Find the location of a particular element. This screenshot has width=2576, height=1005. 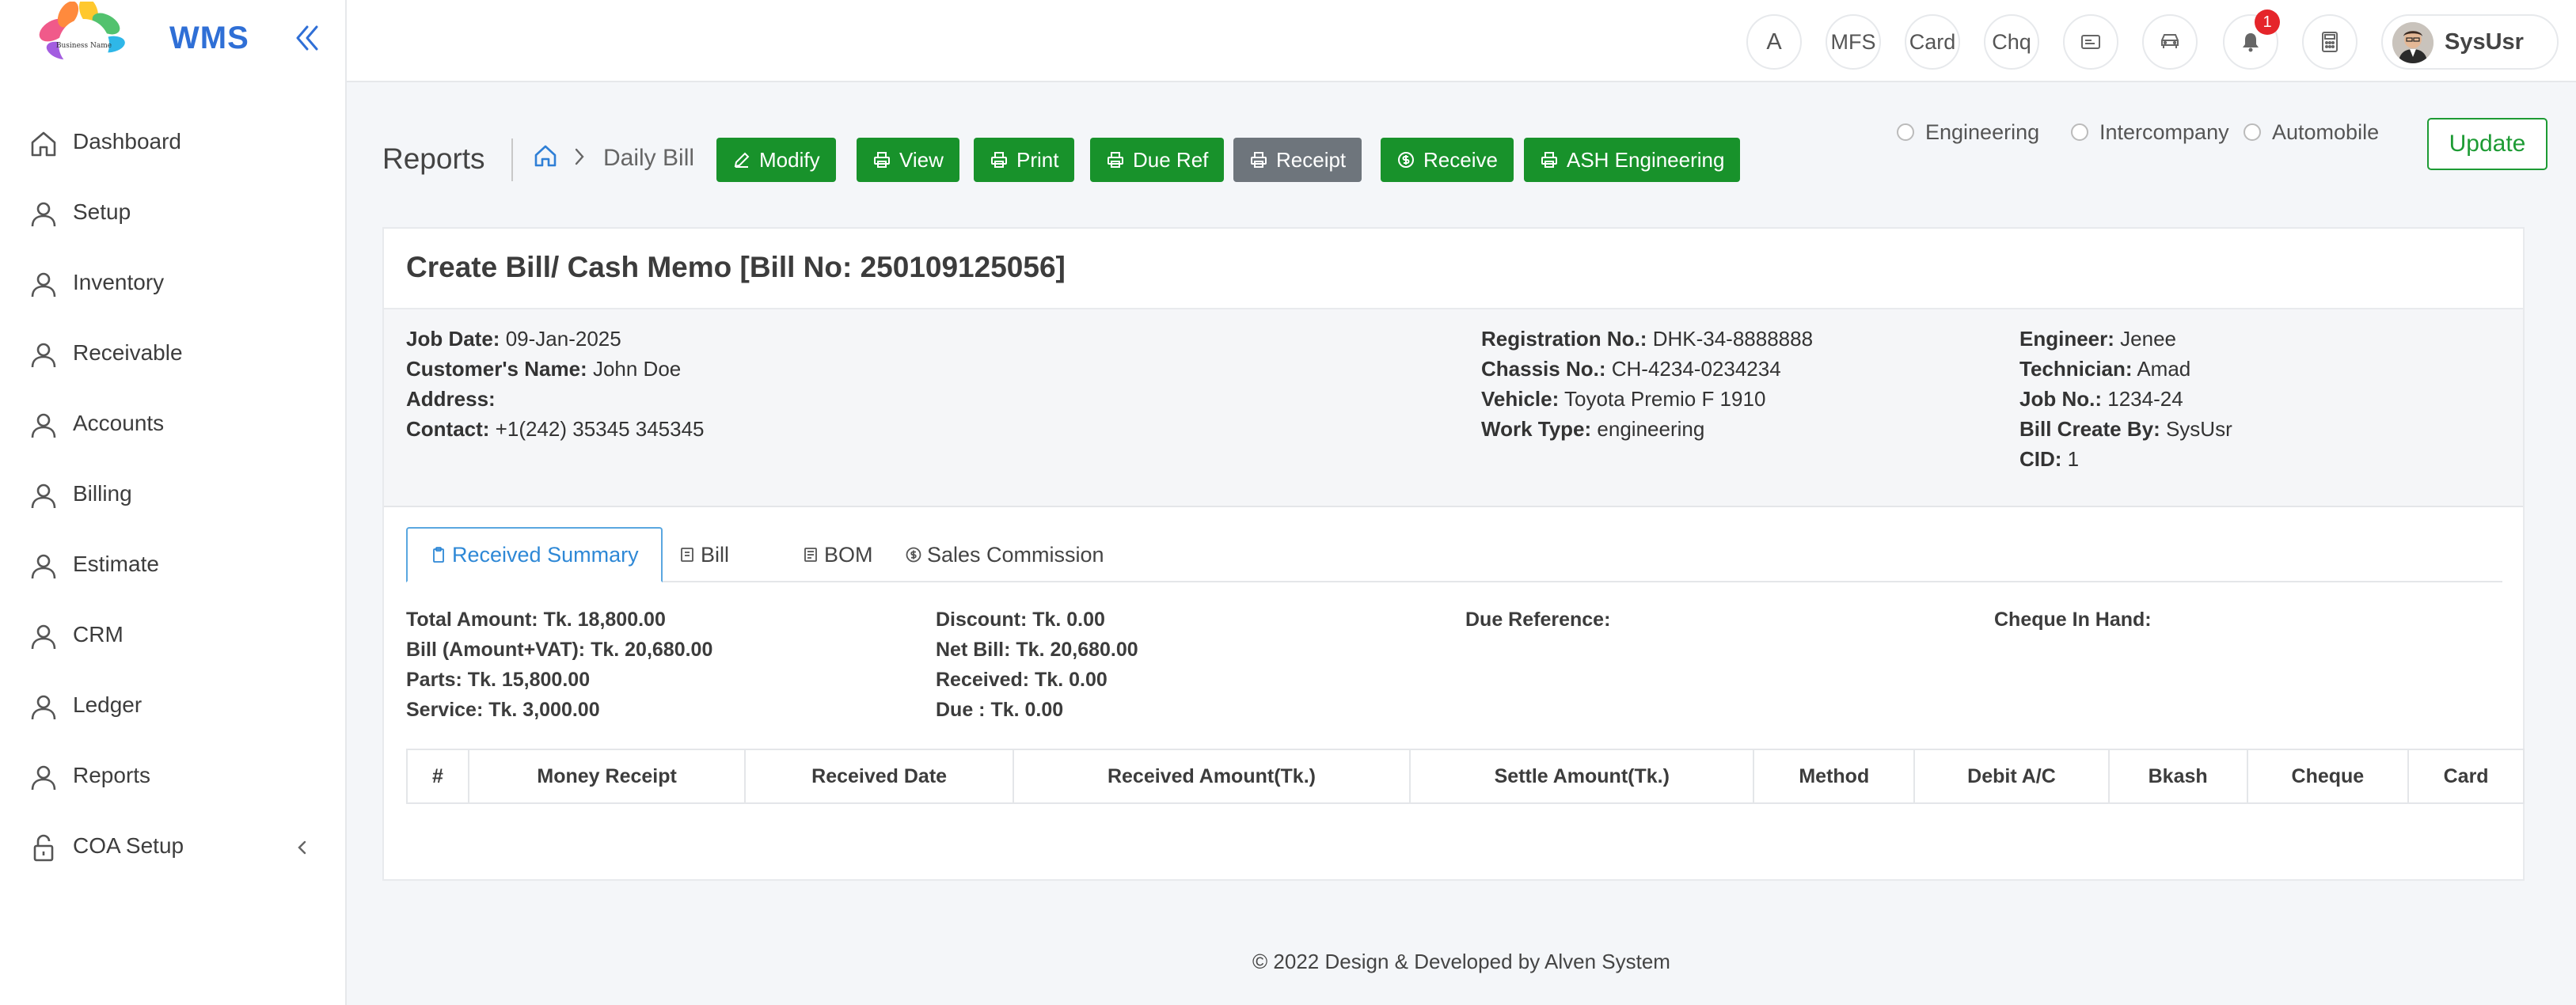

column-header: Debit A/C is located at coordinates (2013, 776).